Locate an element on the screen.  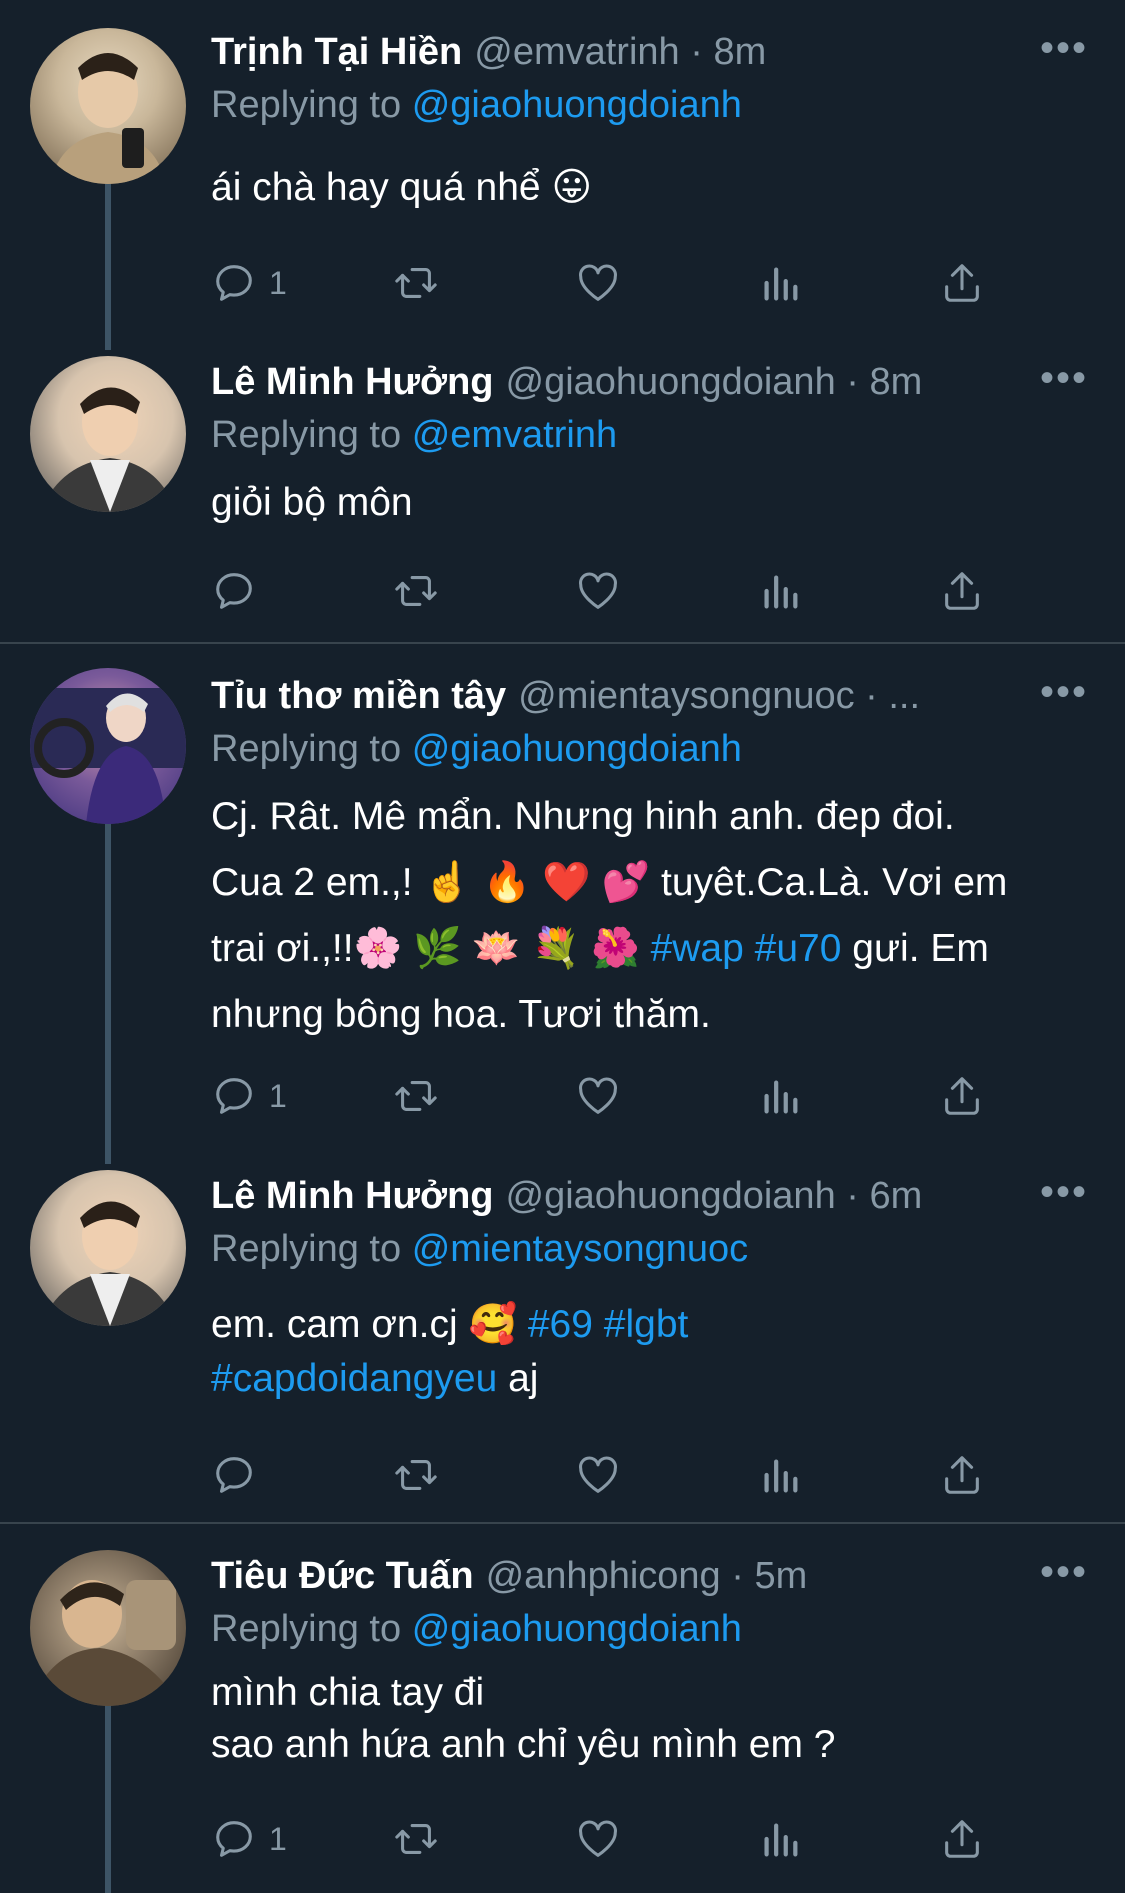
tweet-header: Trịnh Tại Hiền @emvatrinh · 8m is located at coordinates (621, 52).